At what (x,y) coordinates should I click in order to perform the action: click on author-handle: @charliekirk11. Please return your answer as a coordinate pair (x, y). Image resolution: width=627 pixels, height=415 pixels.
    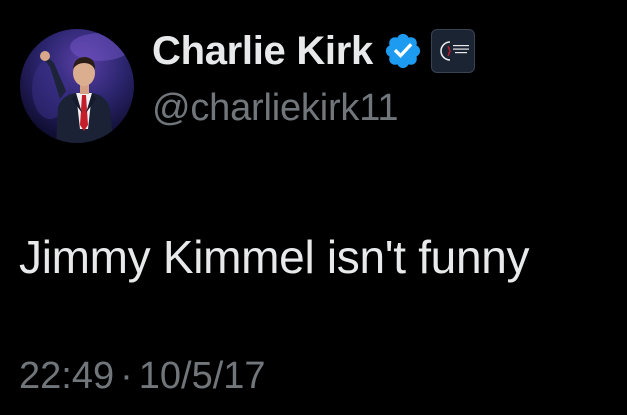
    Looking at the image, I should click on (275, 108).